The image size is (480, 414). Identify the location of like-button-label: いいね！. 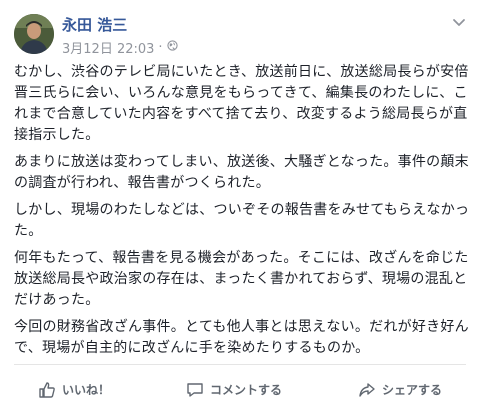
(85, 390).